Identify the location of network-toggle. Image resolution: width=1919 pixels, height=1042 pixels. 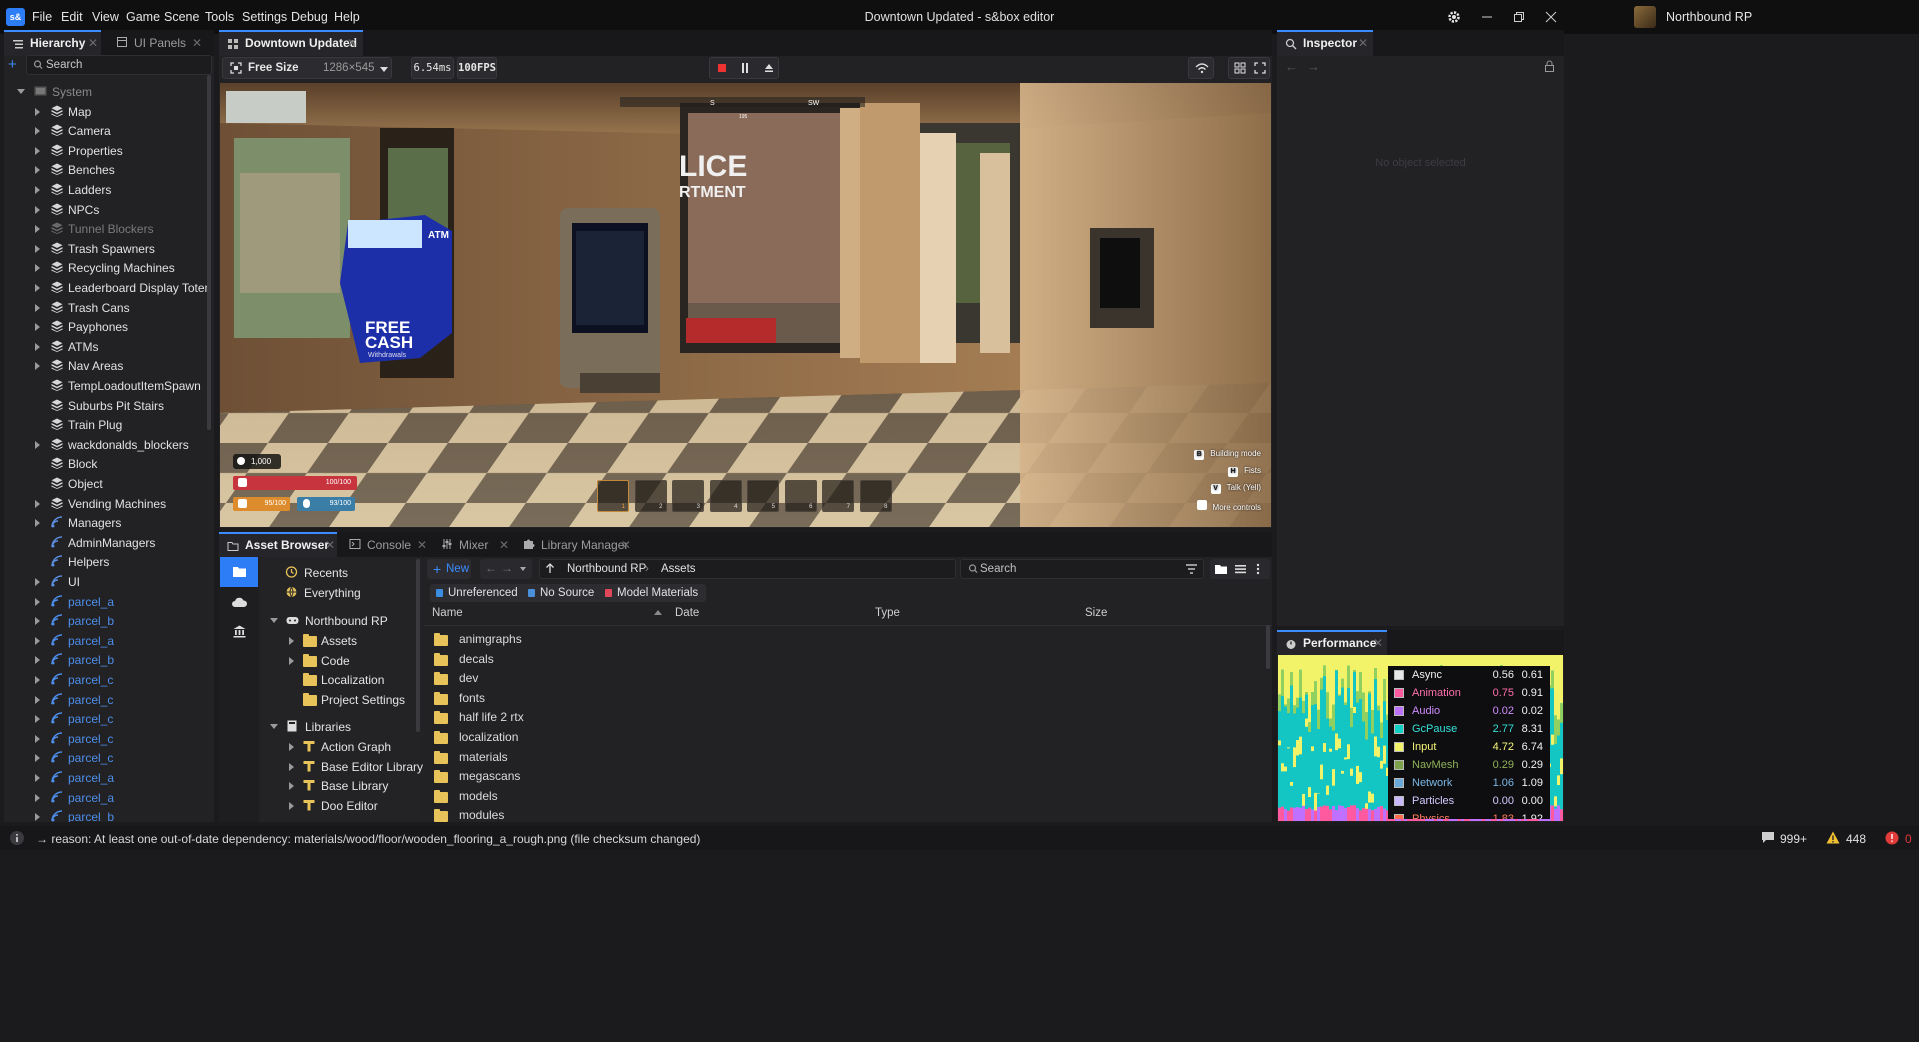
(1201, 68).